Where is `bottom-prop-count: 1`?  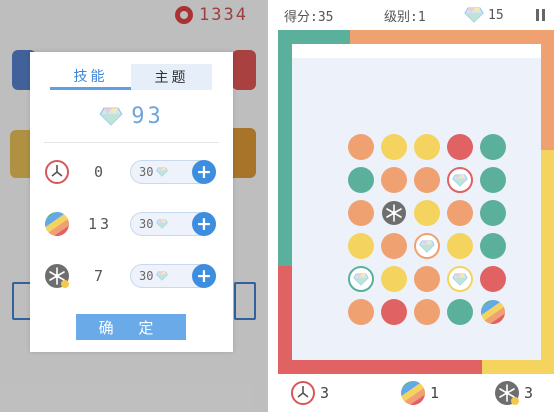 bottom-prop-count: 1 is located at coordinates (435, 393).